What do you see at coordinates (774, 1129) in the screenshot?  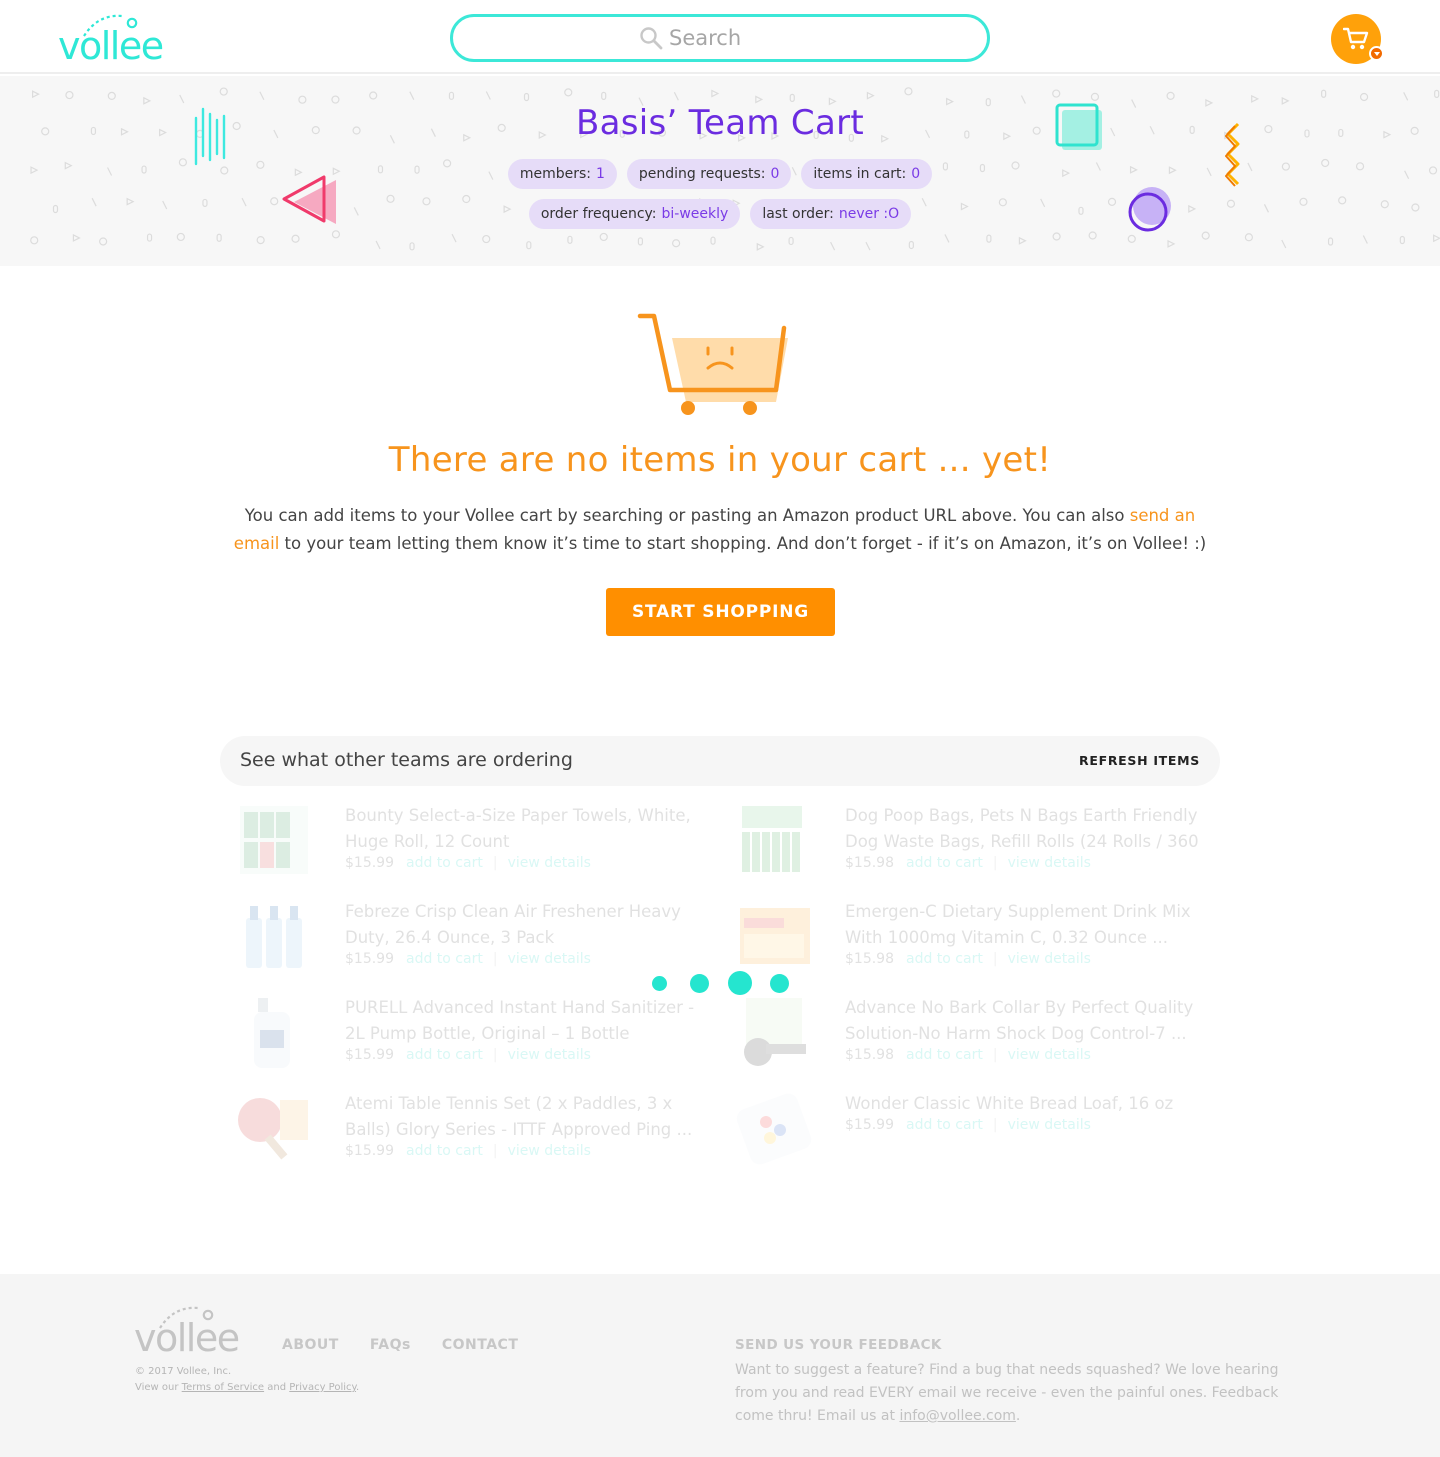 I see `bread-thumb` at bounding box center [774, 1129].